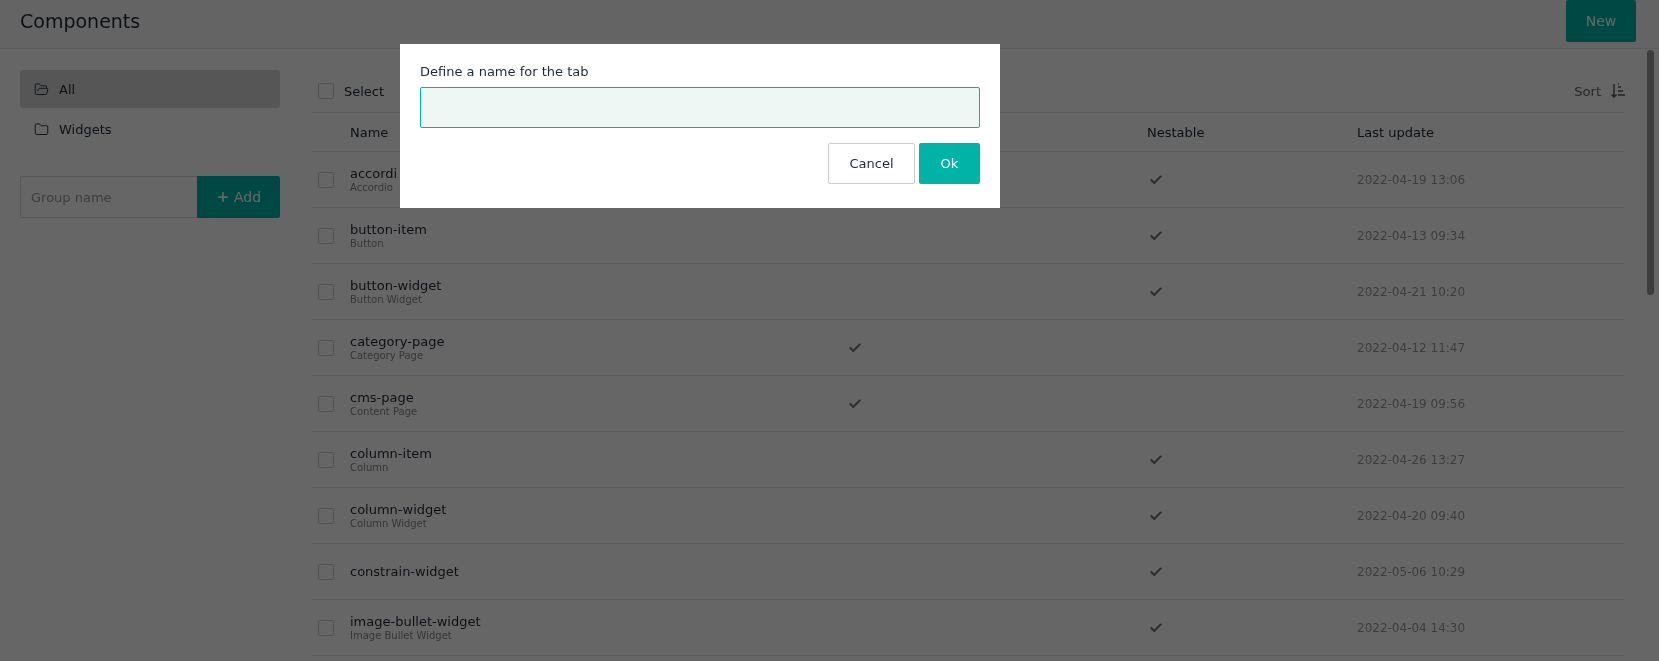 The height and width of the screenshot is (661, 1659). Describe the element at coordinates (1601, 21) in the screenshot. I see `new-button: New` at that location.